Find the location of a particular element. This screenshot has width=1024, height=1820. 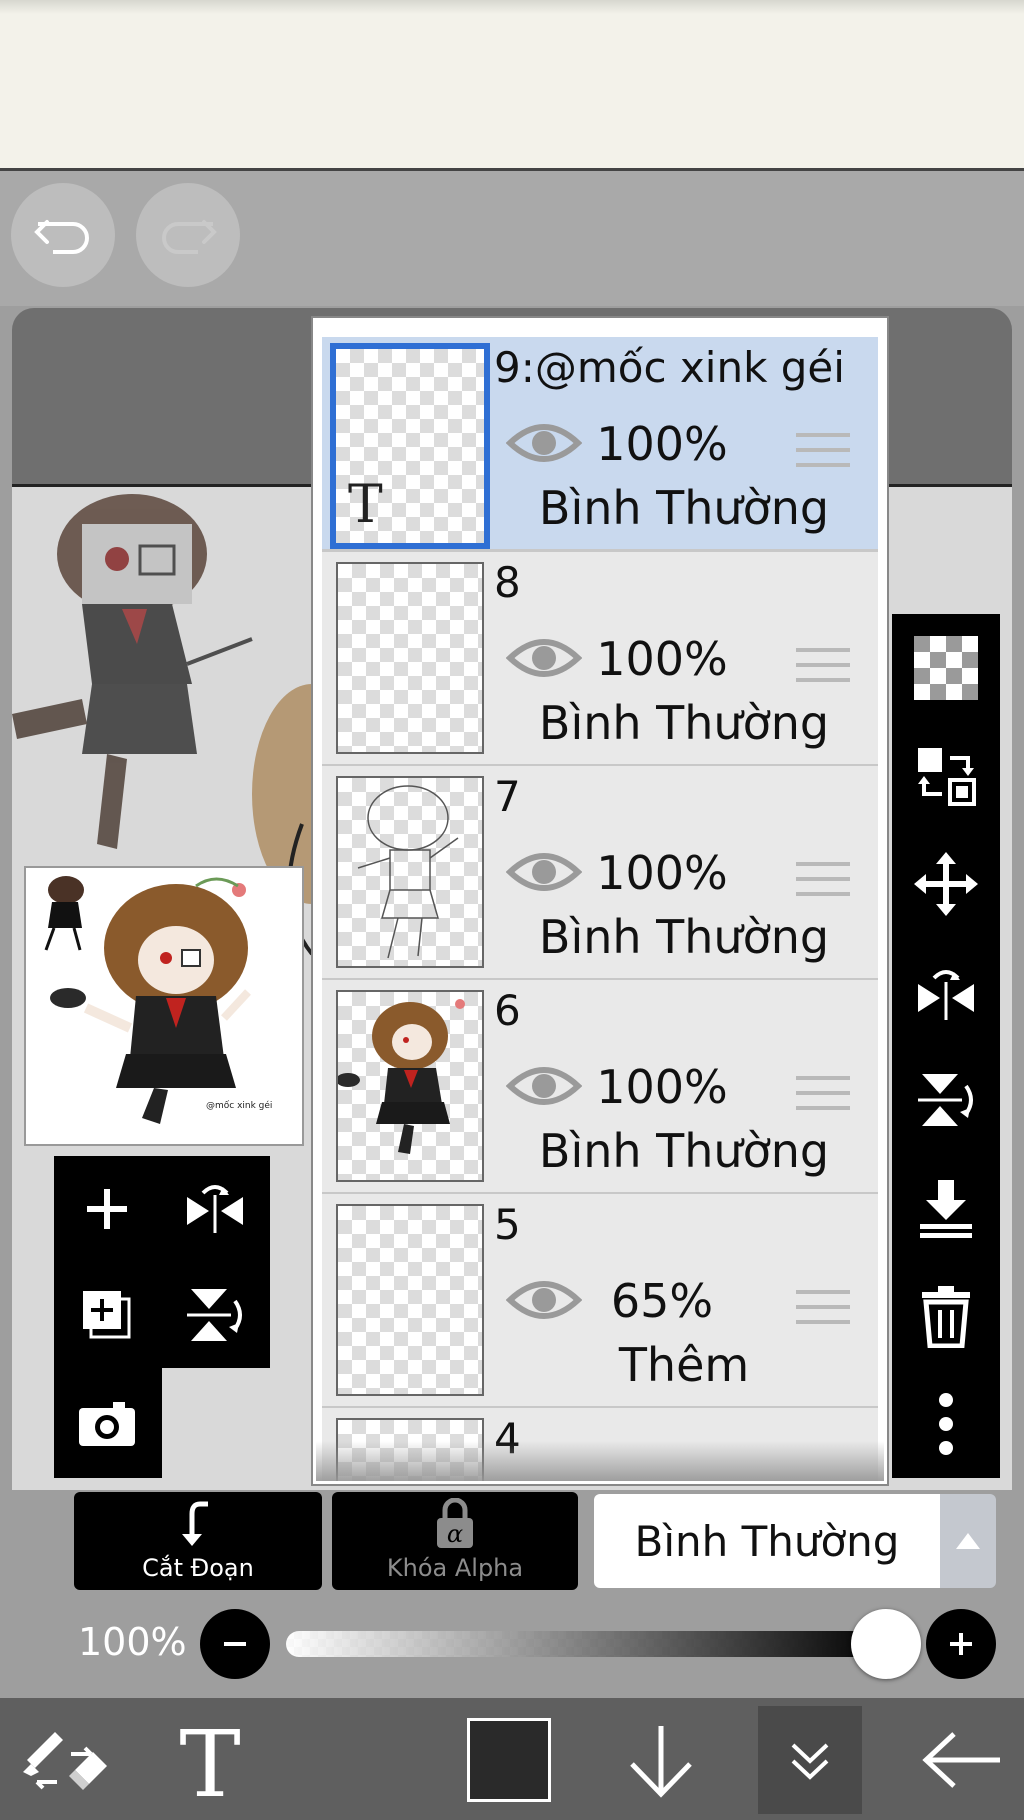

canvas-preview: @mốc xink géi is located at coordinates (164, 1006).